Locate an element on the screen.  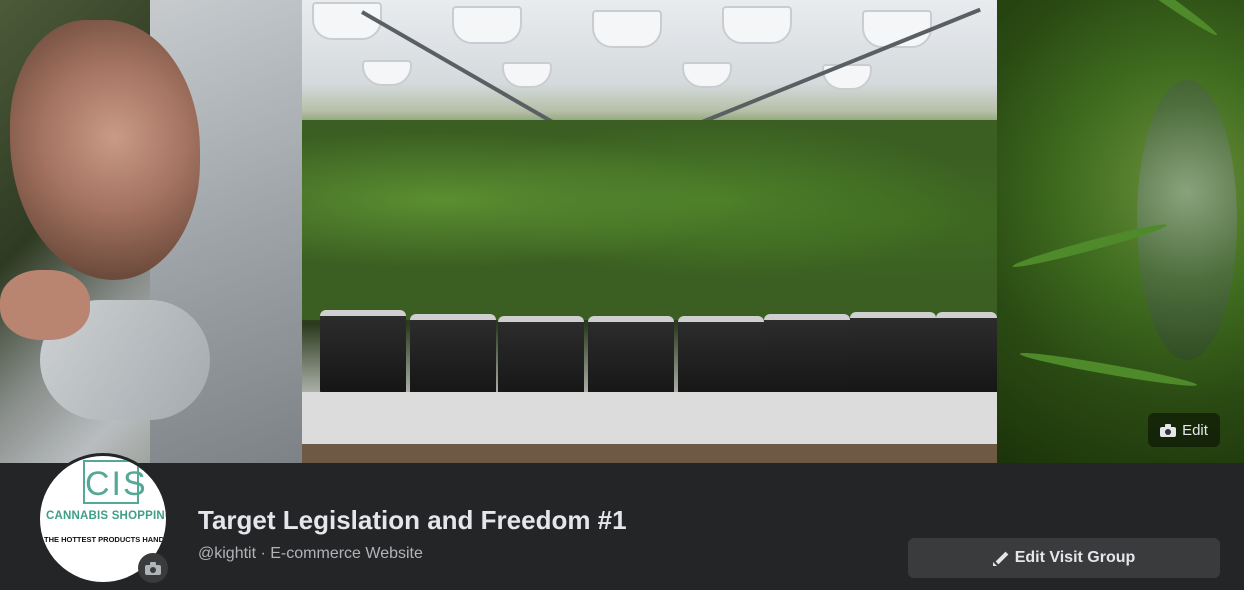
edit-visit-group-button: Edit Visit Group is located at coordinates (1064, 558).